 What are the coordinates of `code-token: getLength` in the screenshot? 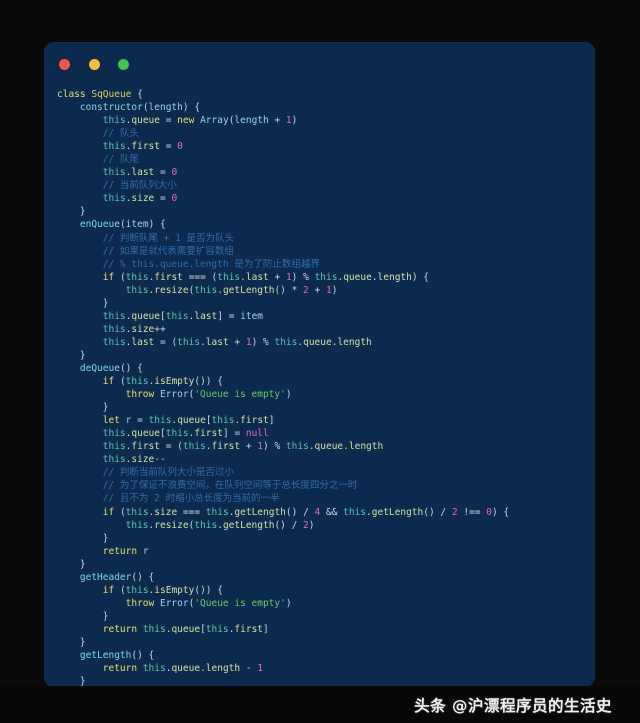 It's located at (105, 656).